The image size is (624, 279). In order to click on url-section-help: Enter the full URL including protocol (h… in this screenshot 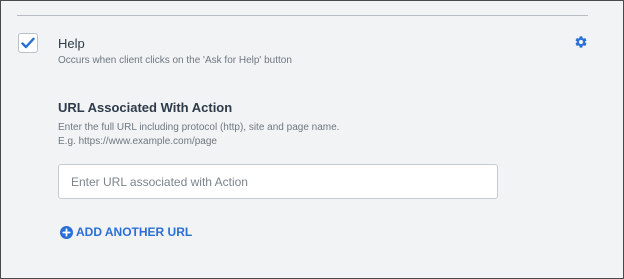, I will do `click(198, 135)`.